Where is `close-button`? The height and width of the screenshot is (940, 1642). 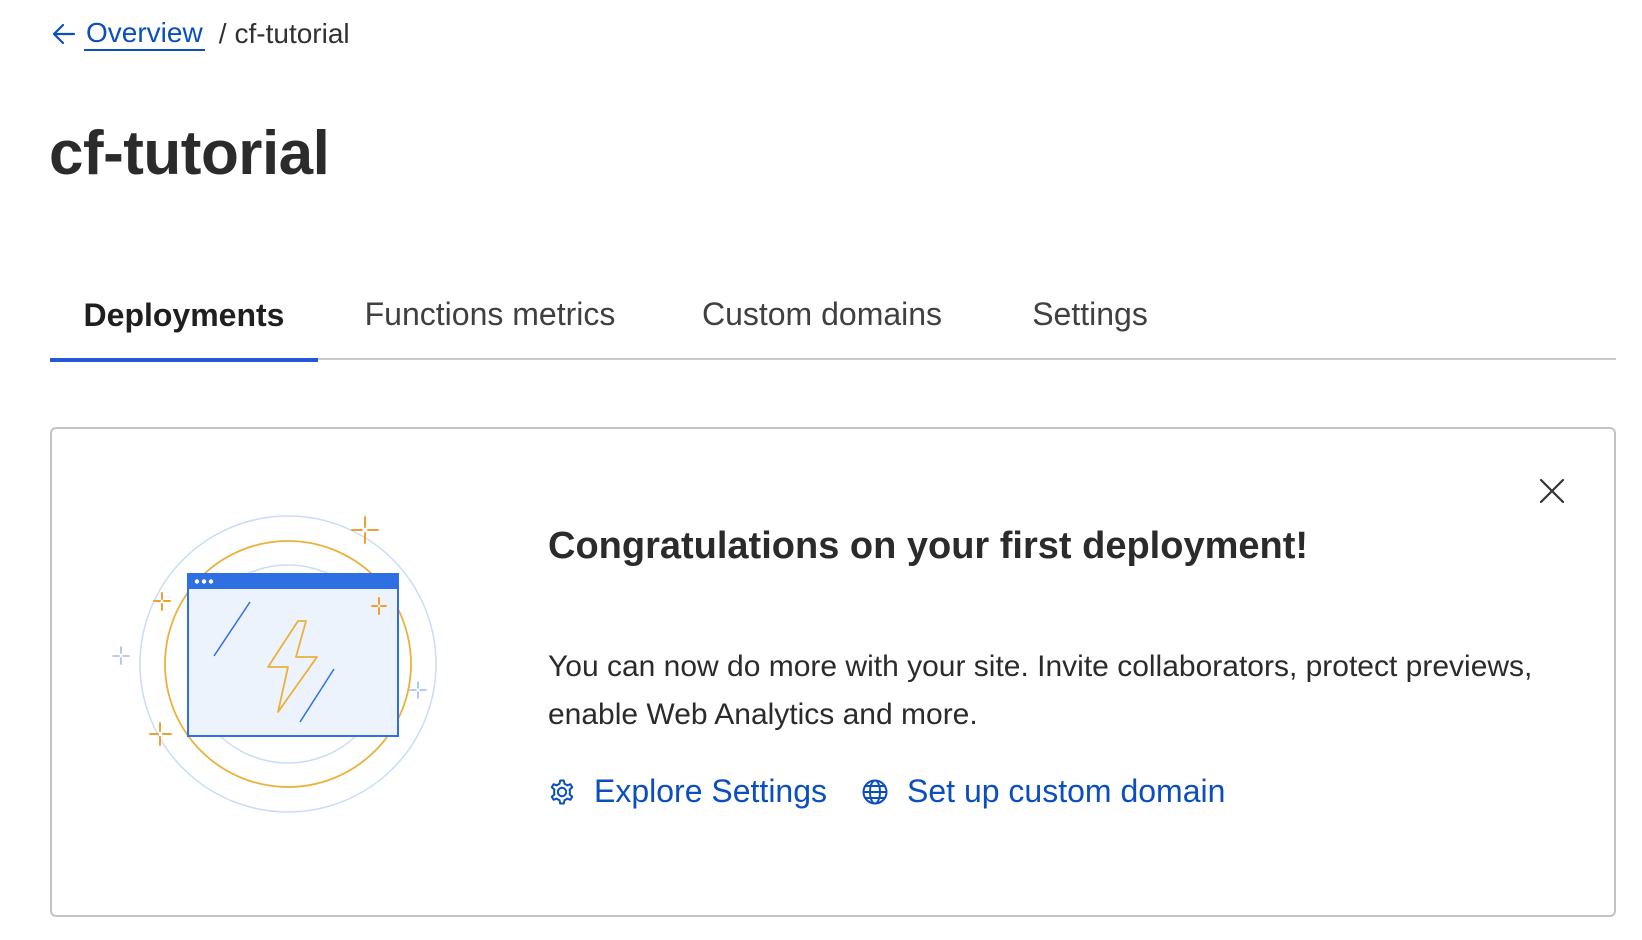
close-button is located at coordinates (1552, 491).